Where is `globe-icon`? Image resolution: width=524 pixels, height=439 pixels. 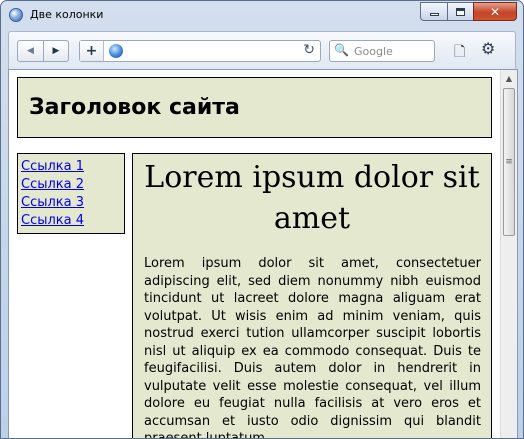
globe-icon is located at coordinates (116, 51).